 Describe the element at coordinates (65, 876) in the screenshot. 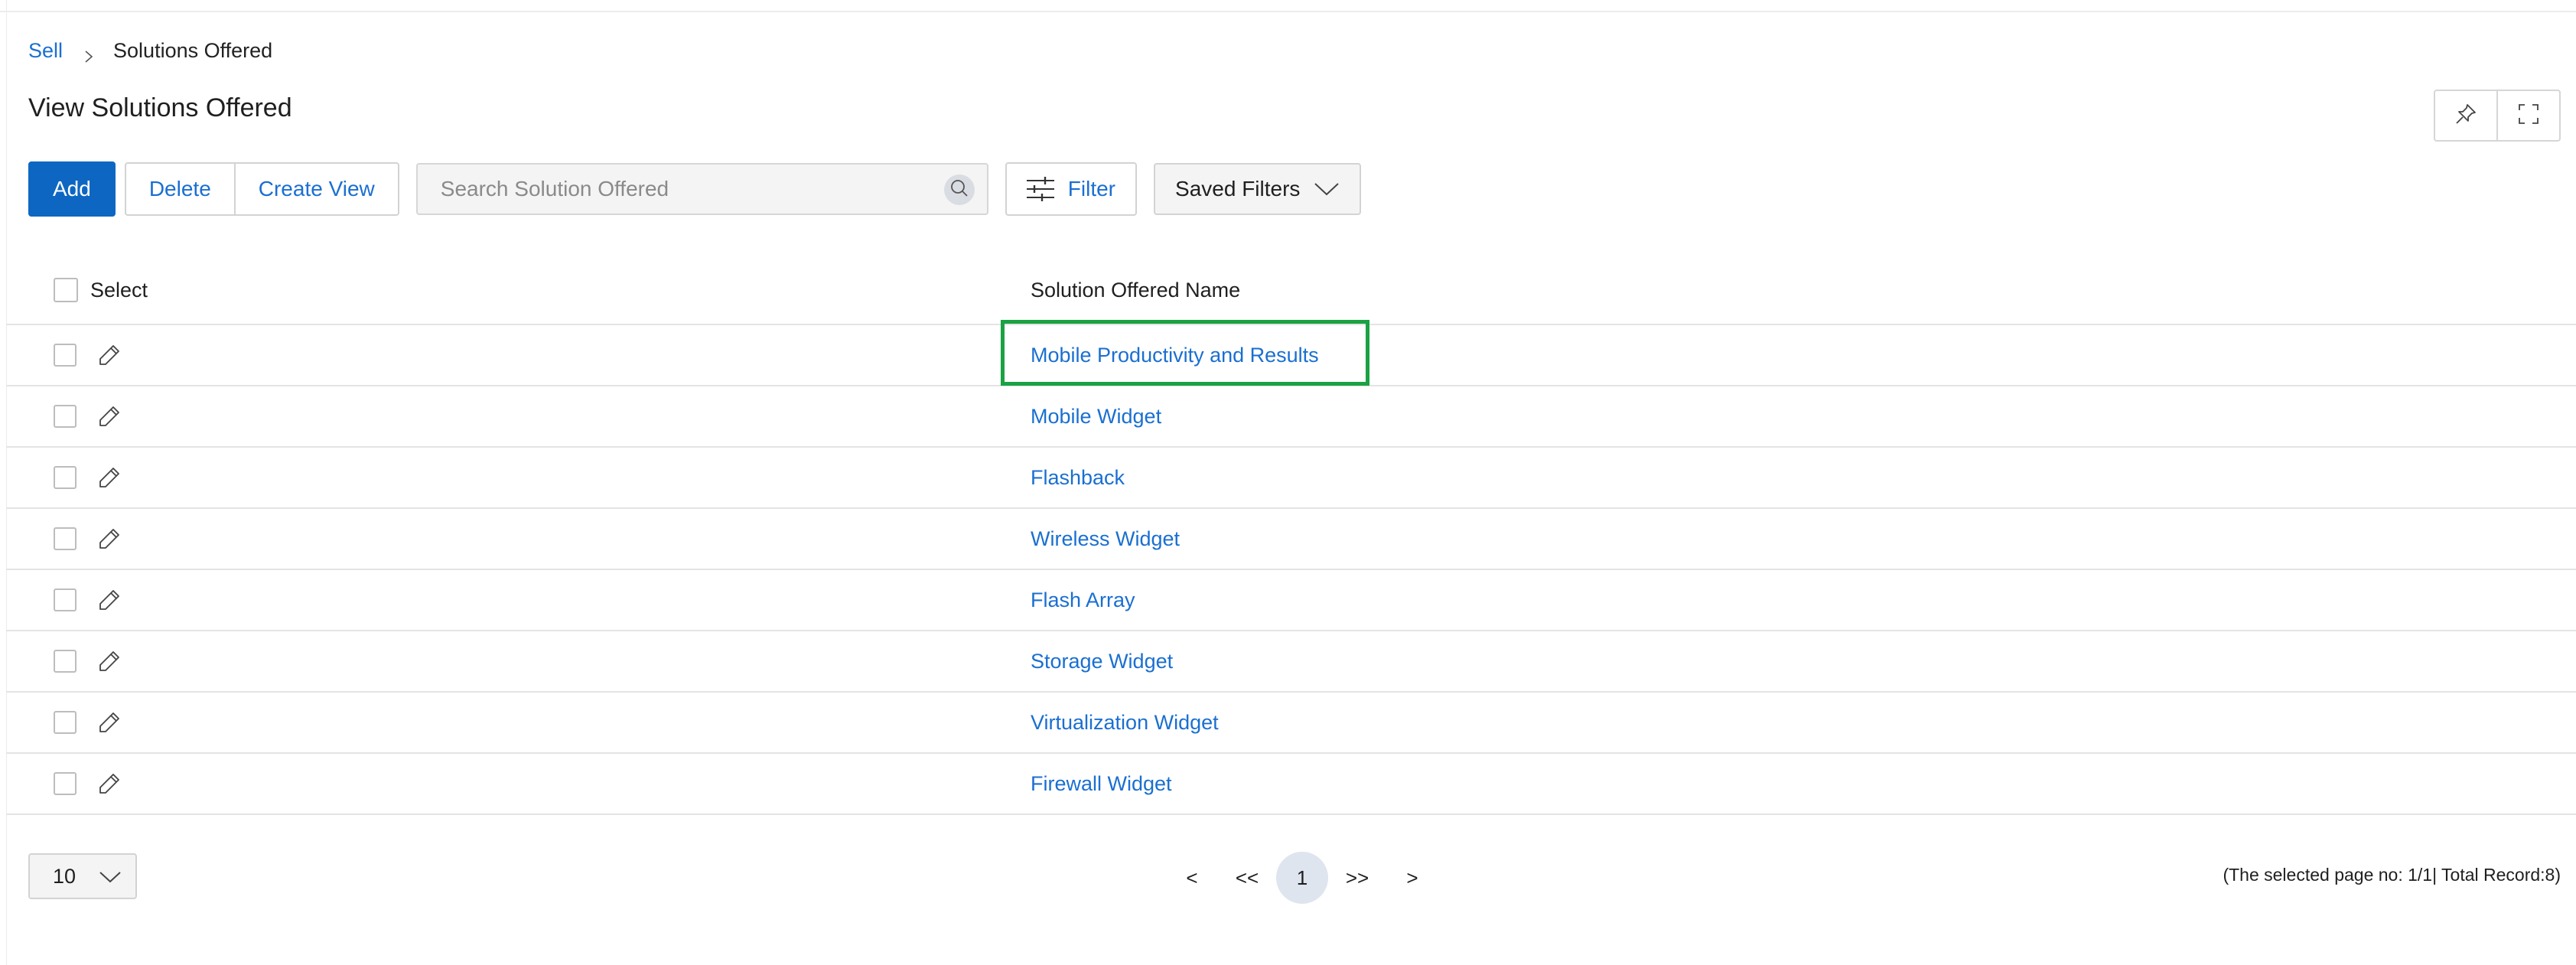

I see `page-size-value: 10` at that location.